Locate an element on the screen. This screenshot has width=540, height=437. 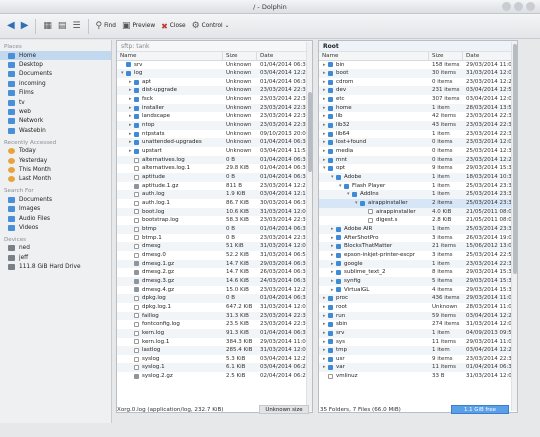
place-item: ned is located at coordinates (55, 248).